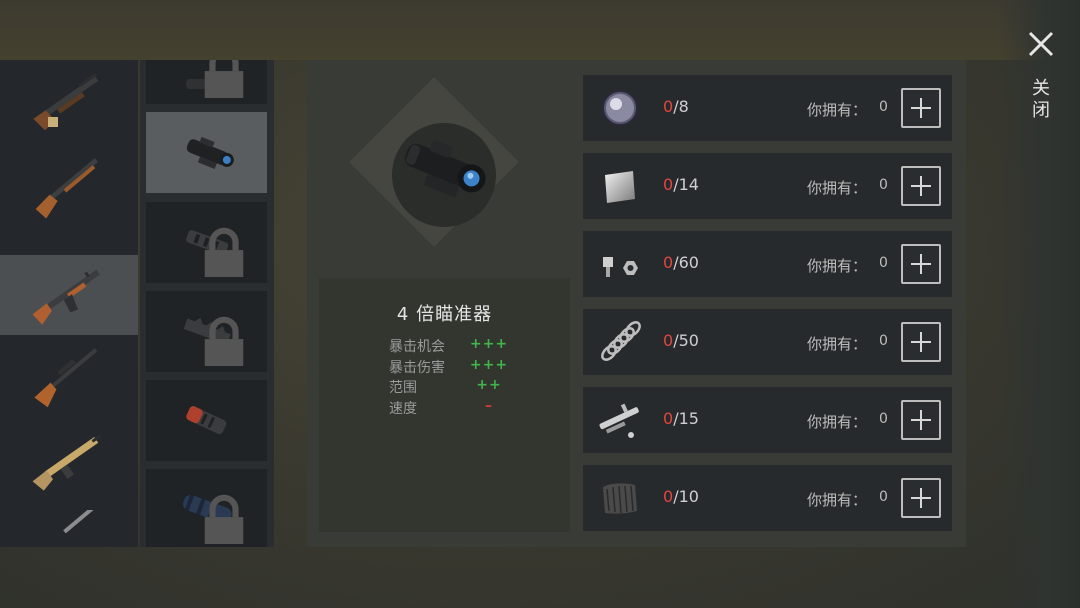 This screenshot has width=1080, height=608. I want to click on close-x-icon, so click(1041, 44).